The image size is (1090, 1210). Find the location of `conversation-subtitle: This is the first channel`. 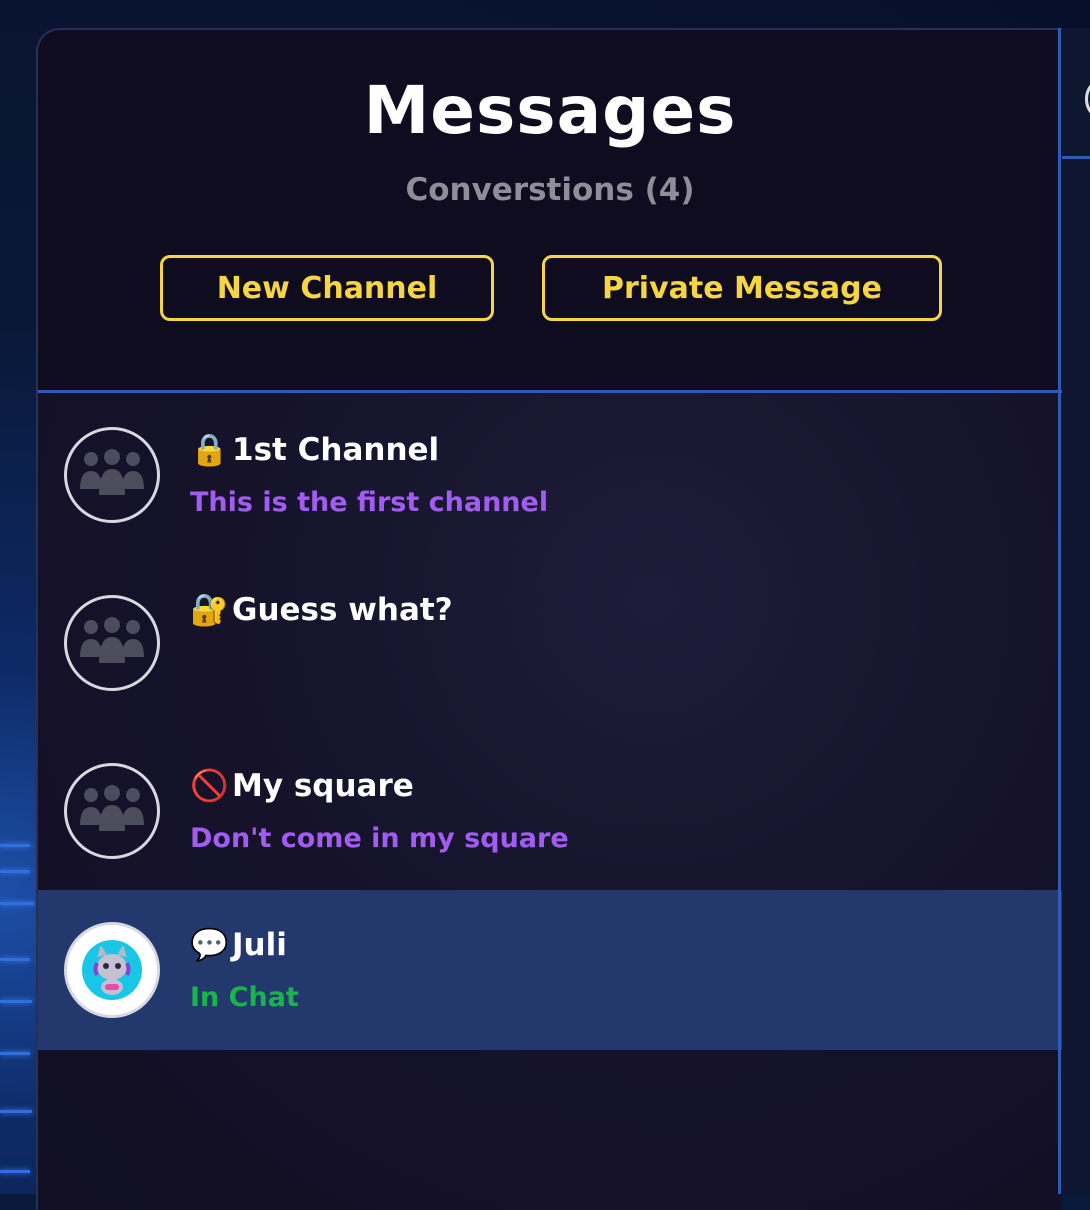

conversation-subtitle: This is the first channel is located at coordinates (369, 502).